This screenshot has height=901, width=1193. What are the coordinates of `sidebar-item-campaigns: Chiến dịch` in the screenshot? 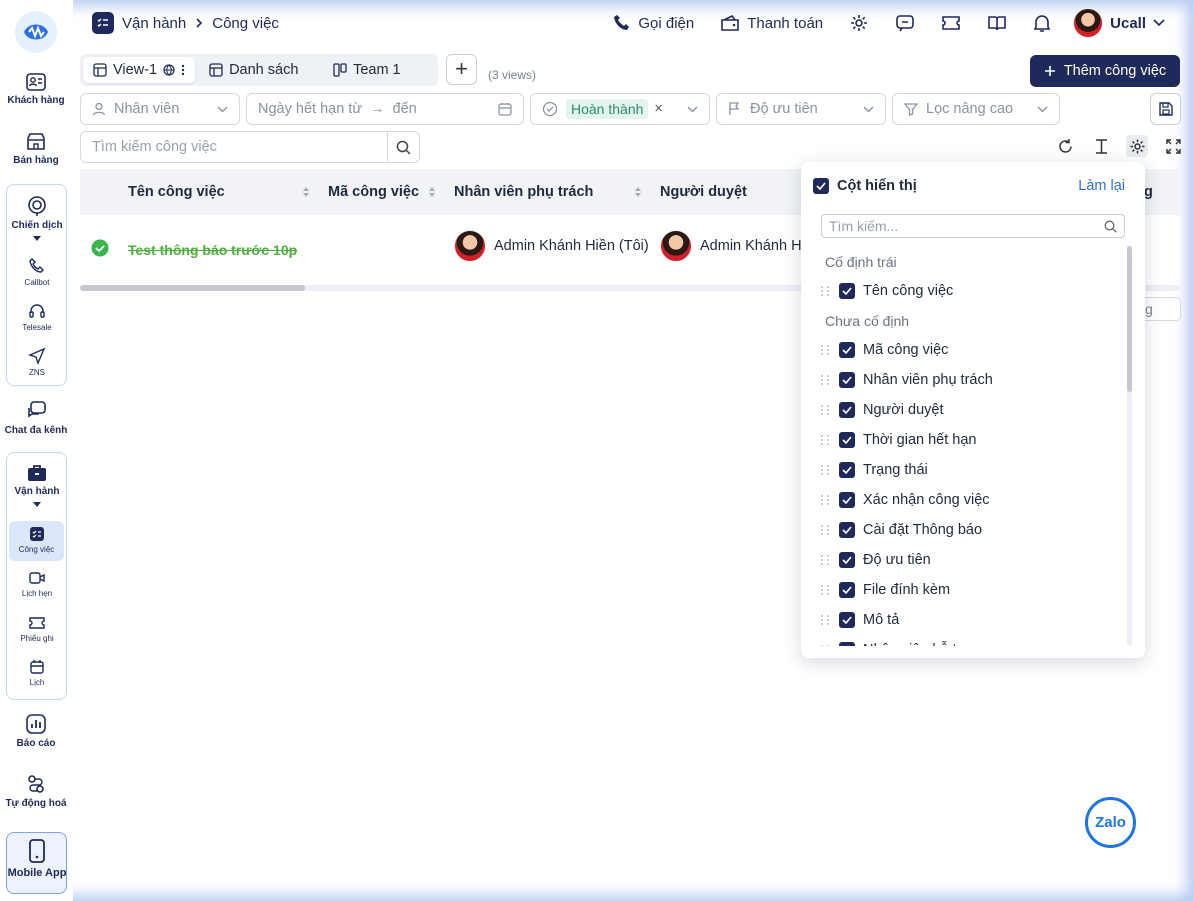 It's located at (37, 218).